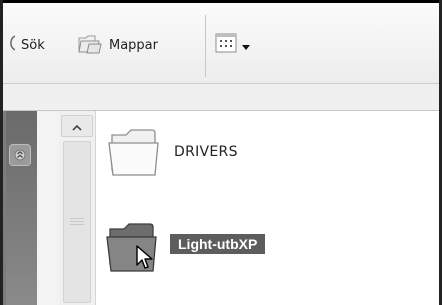 This screenshot has height=305, width=442. I want to click on chevron-down-icon, so click(246, 45).